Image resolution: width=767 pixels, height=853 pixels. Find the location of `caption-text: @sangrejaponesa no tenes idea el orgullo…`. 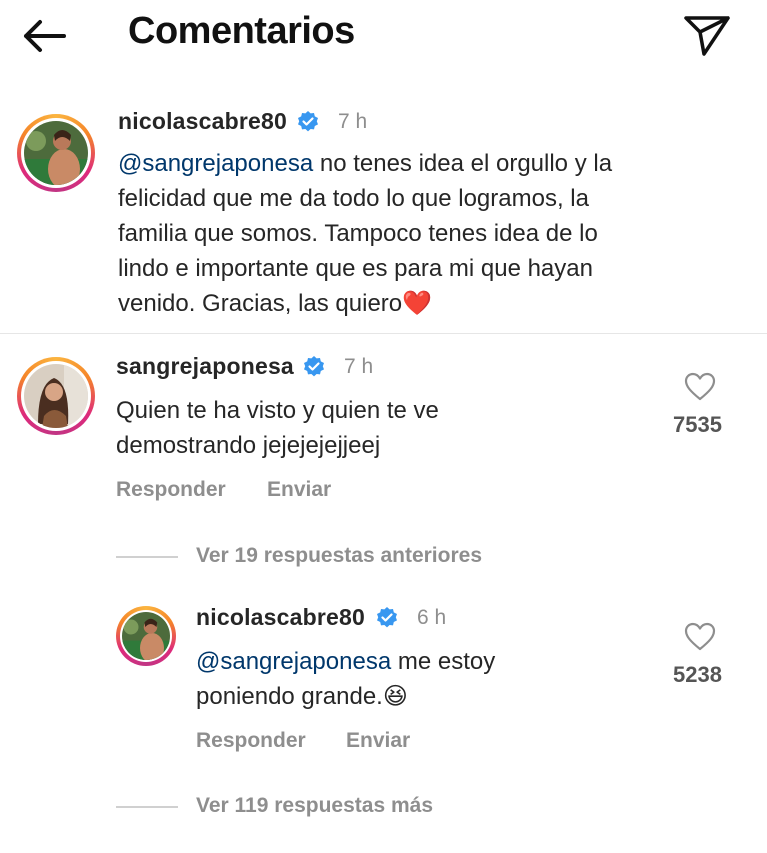

caption-text: @sangrejaponesa no tenes idea el orgullo… is located at coordinates (365, 233).